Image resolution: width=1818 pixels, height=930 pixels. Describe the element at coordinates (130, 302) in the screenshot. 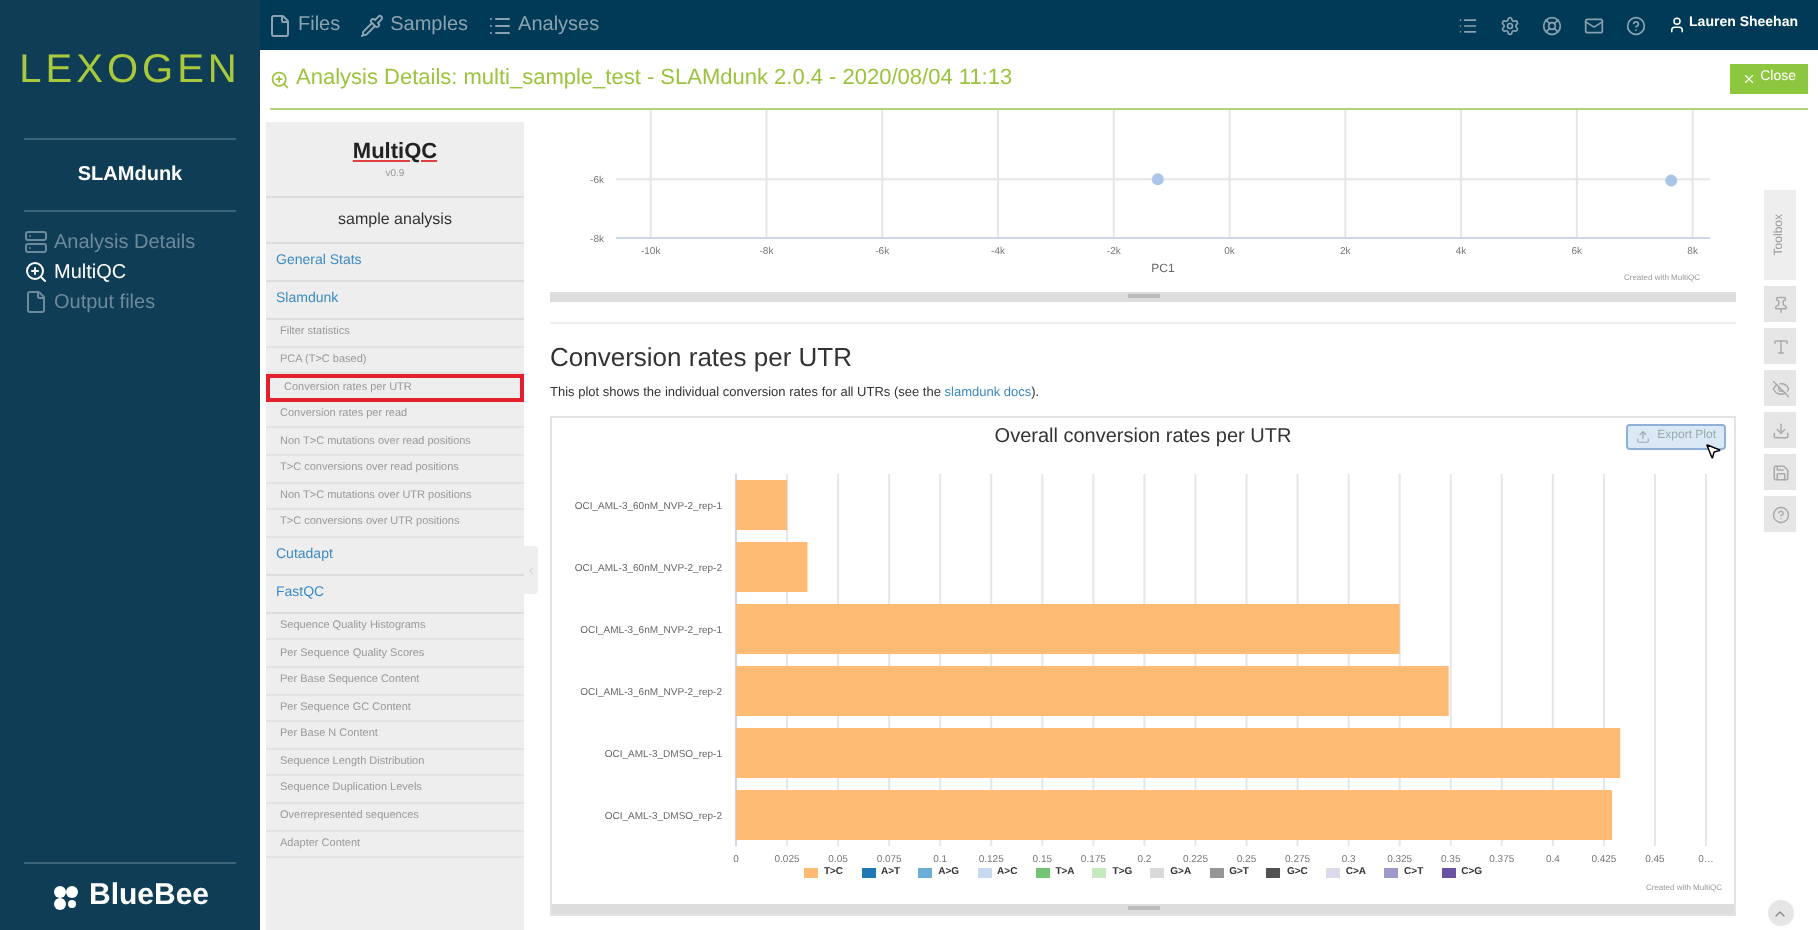

I see `sidebar-item: Output files` at that location.